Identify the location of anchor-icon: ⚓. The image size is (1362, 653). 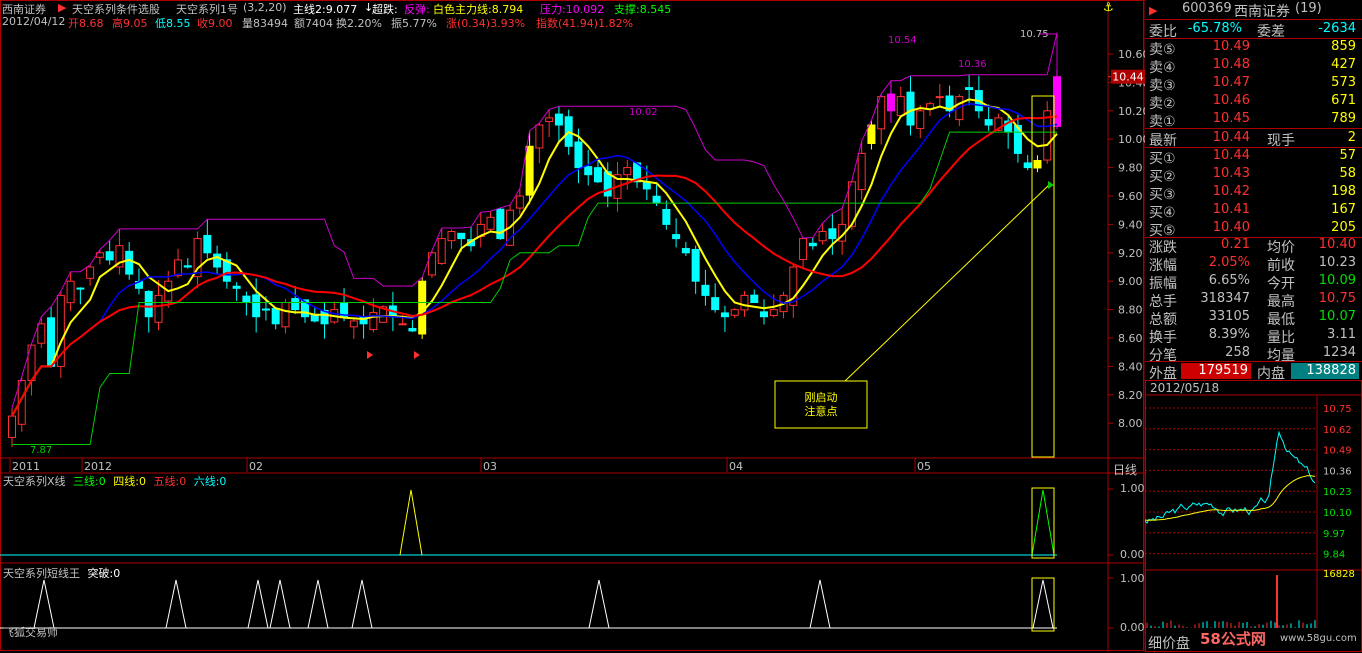
(1108, 7).